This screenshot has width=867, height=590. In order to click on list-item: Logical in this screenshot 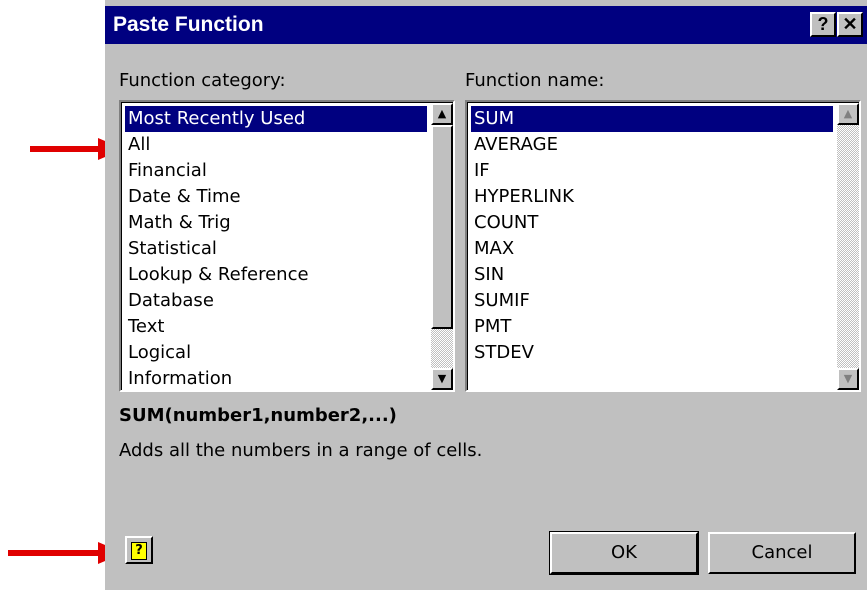, I will do `click(276, 353)`.